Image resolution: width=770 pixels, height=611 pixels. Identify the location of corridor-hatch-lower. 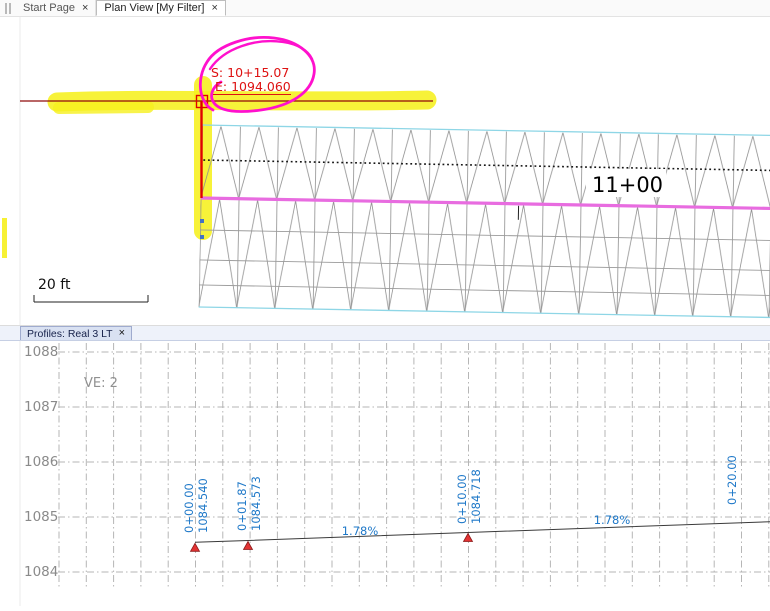
(484, 258).